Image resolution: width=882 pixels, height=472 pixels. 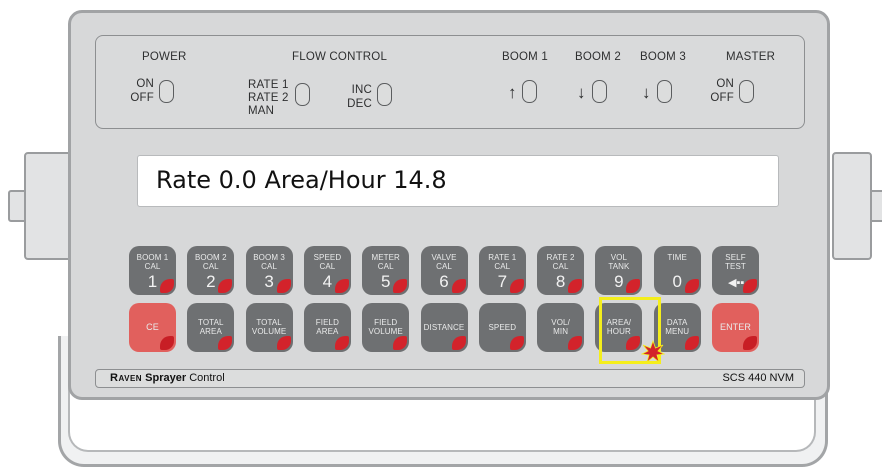 I want to click on key-label: TOTAL VOLUME, so click(x=269, y=327).